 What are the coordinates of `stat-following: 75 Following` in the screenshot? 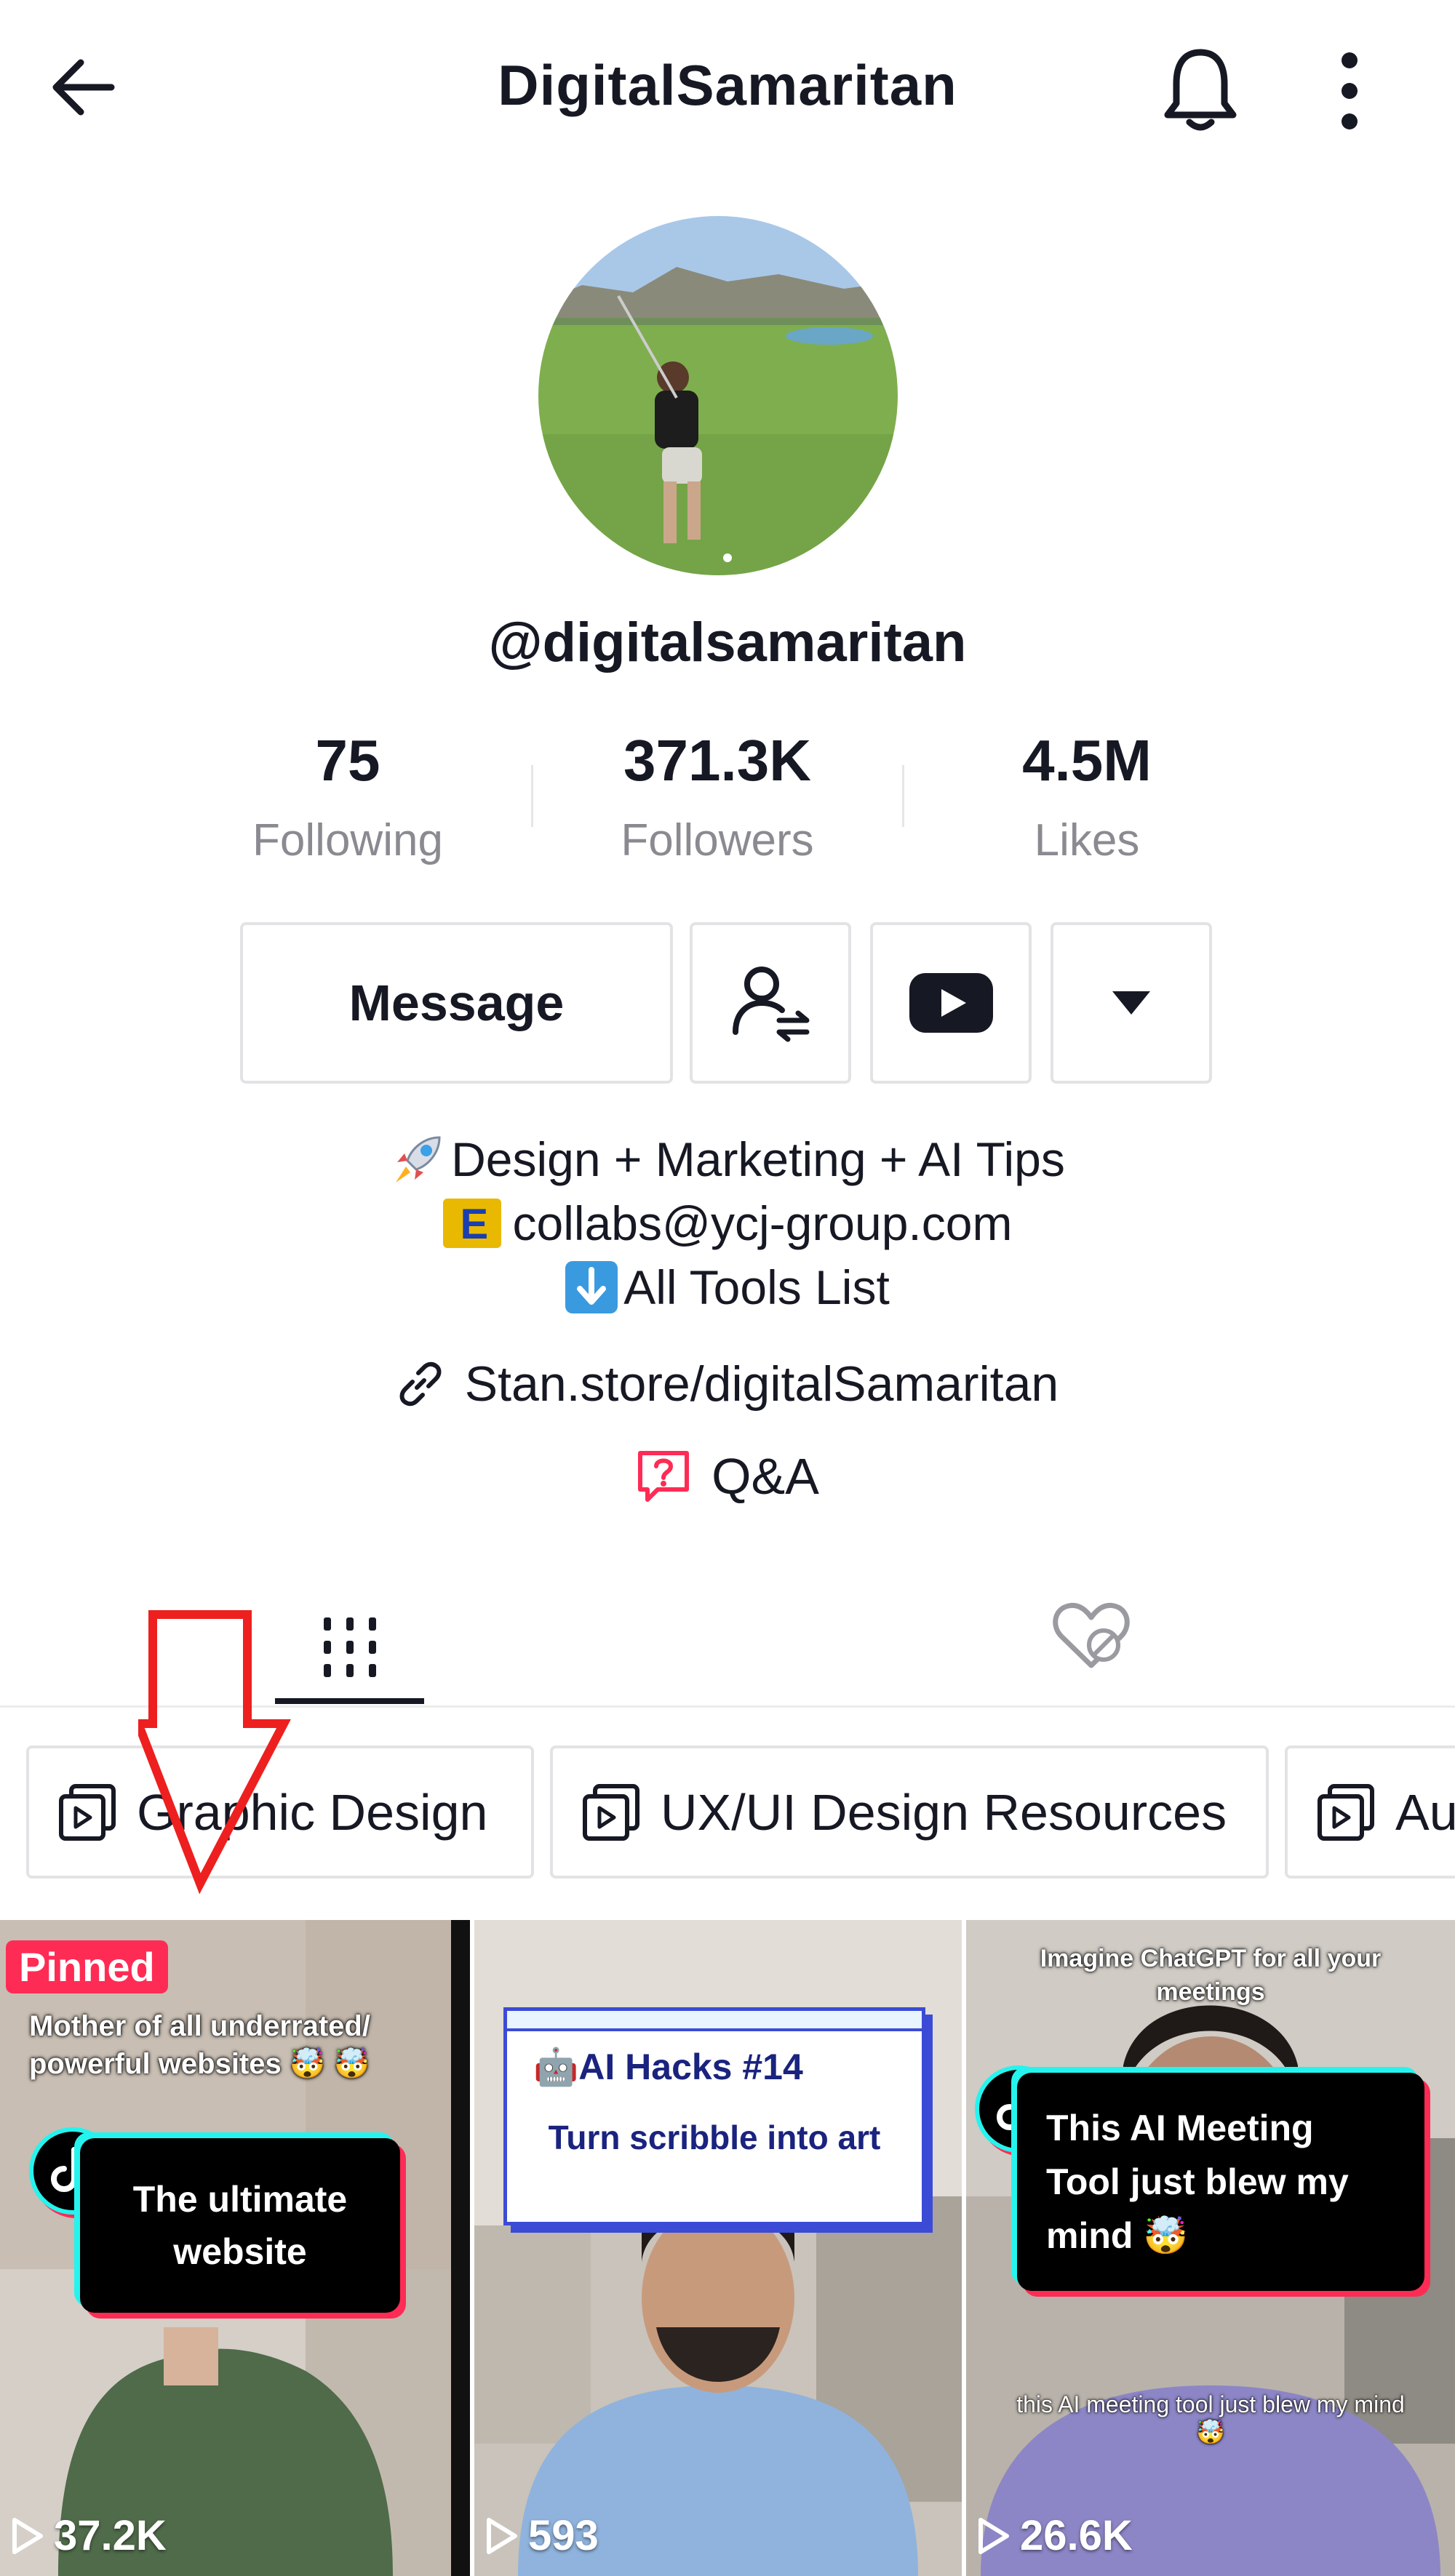 It's located at (348, 796).